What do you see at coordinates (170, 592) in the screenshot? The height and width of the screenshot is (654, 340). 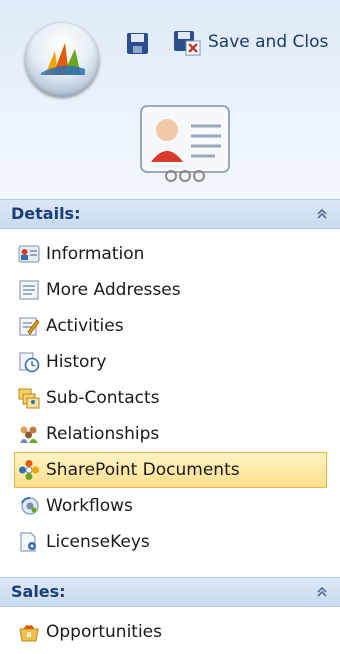 I see `sales-section-header: Sales:` at bounding box center [170, 592].